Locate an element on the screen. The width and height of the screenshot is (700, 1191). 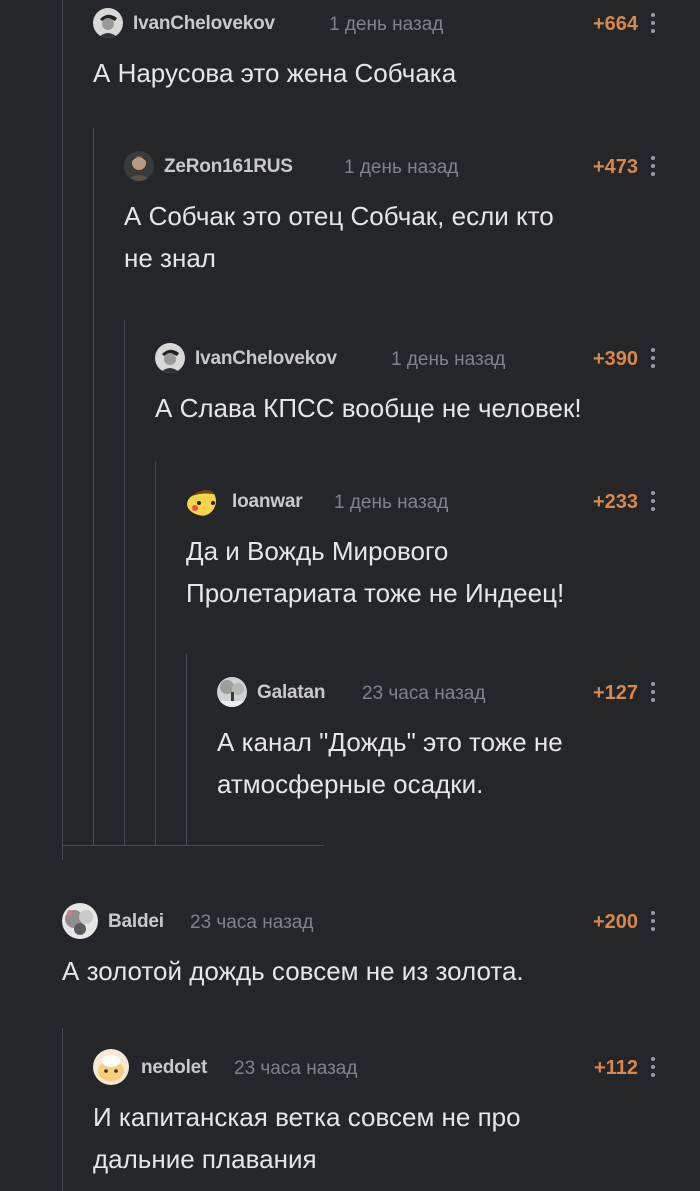
comment-header: IvanChelovekov 1 день назад +664 is located at coordinates (376, 23).